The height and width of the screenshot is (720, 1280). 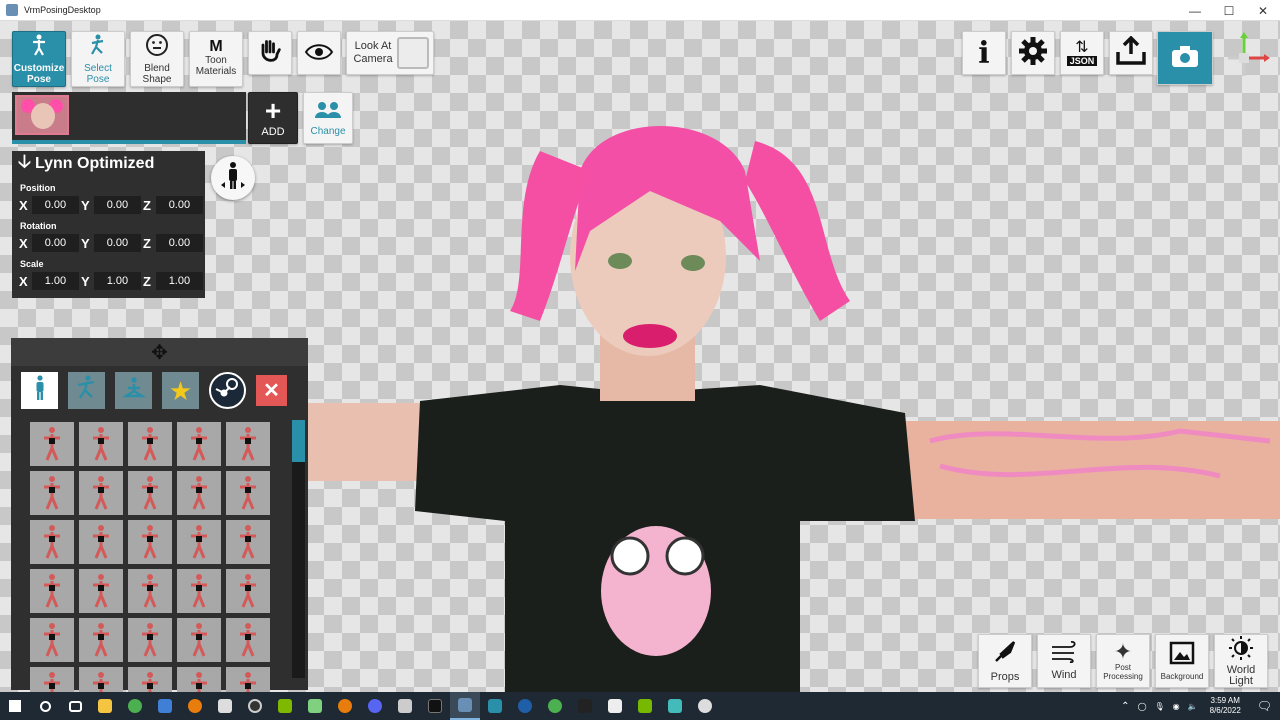 What do you see at coordinates (645, 706) in the screenshot?
I see `taskbar-app-nvidia` at bounding box center [645, 706].